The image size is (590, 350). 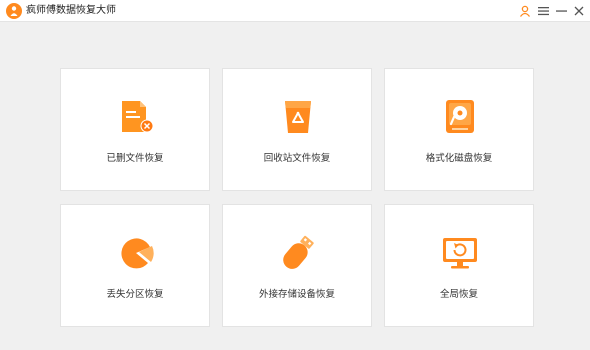 I want to click on card-label: 丢失分区恢复, so click(x=135, y=294).